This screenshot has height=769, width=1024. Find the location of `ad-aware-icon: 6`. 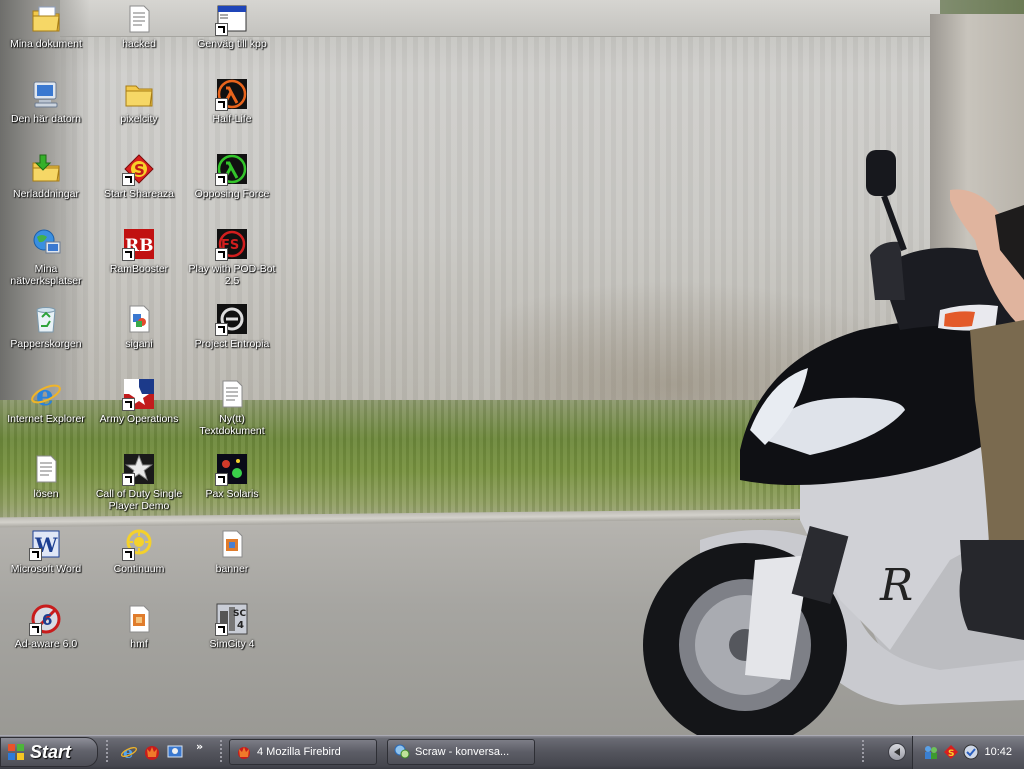

ad-aware-icon: 6 is located at coordinates (45, 619).